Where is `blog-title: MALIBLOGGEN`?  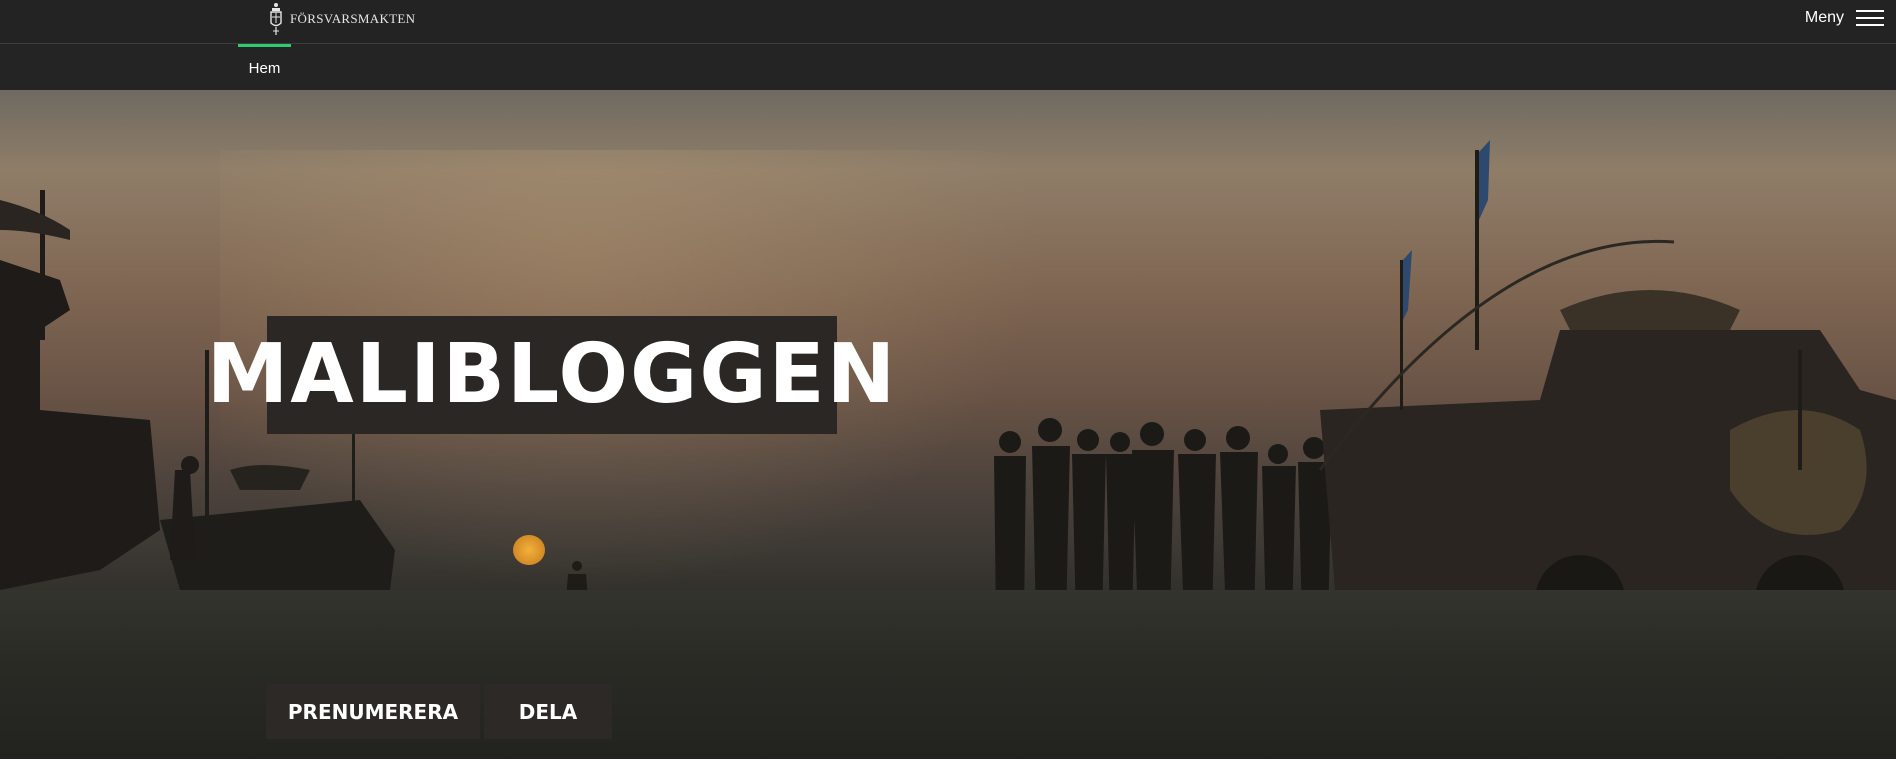 blog-title: MALIBLOGGEN is located at coordinates (552, 374).